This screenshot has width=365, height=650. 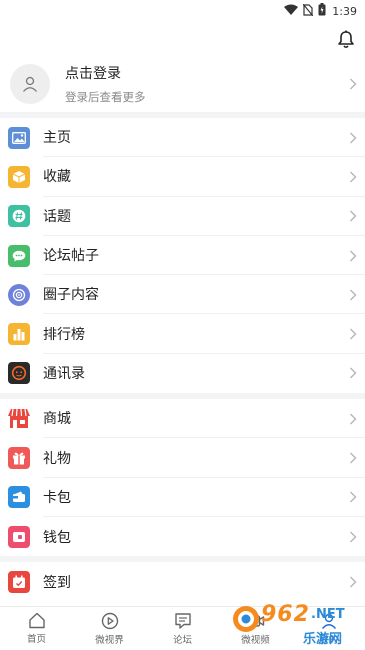 I want to click on menu-item-label: 话题, so click(x=204, y=216).